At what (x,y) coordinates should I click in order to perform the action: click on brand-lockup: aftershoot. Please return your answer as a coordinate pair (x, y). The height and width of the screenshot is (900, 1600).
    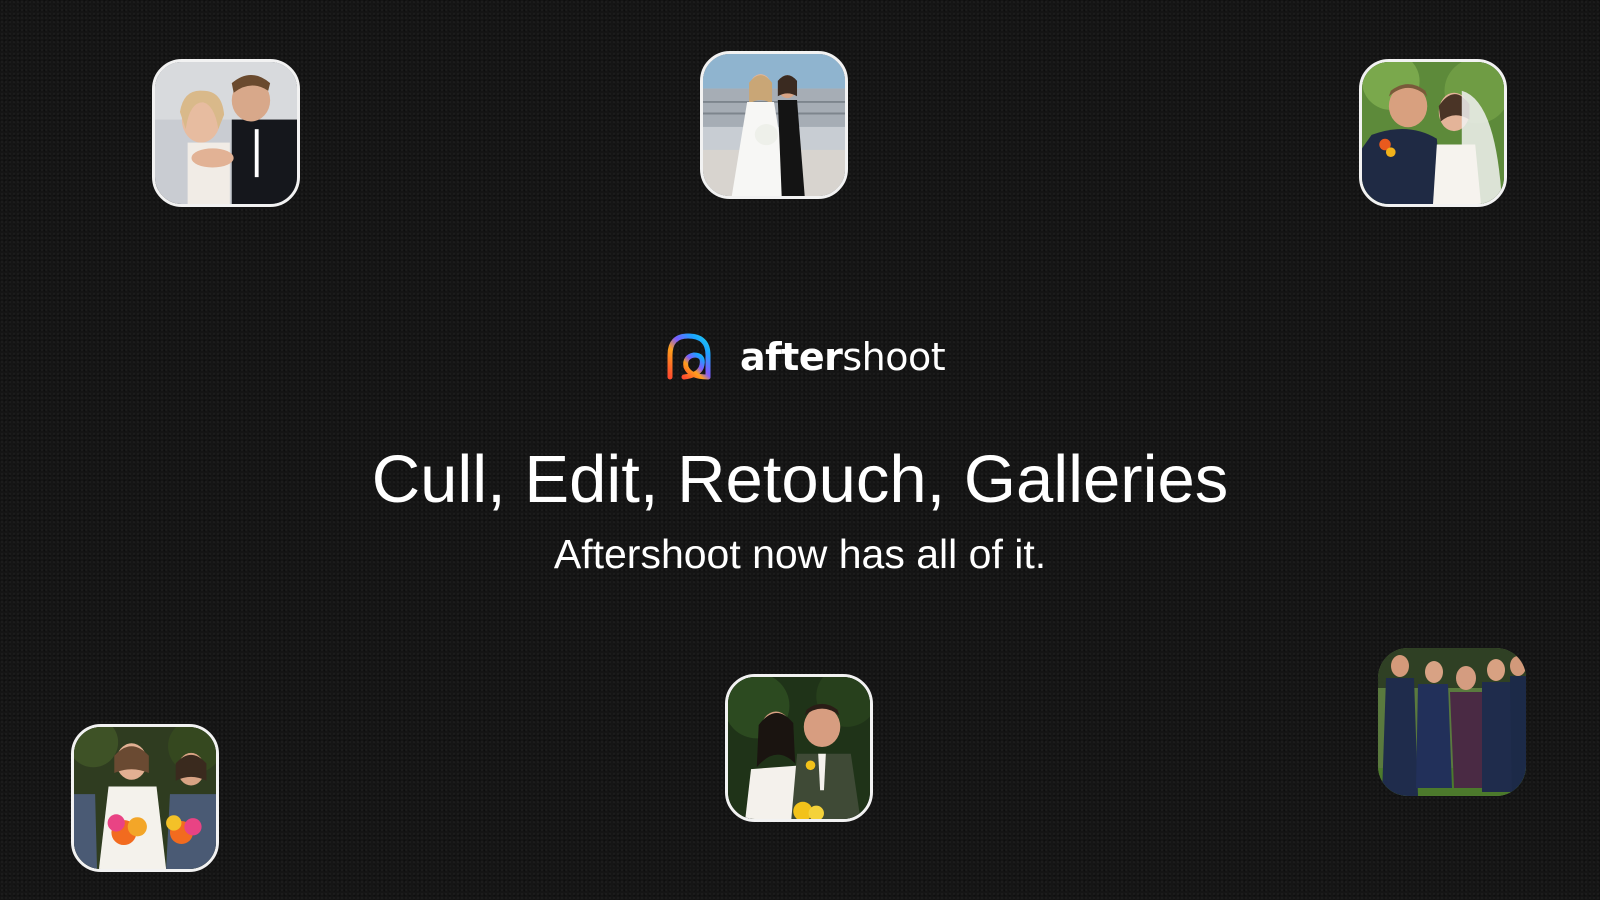
    Looking at the image, I should click on (805, 357).